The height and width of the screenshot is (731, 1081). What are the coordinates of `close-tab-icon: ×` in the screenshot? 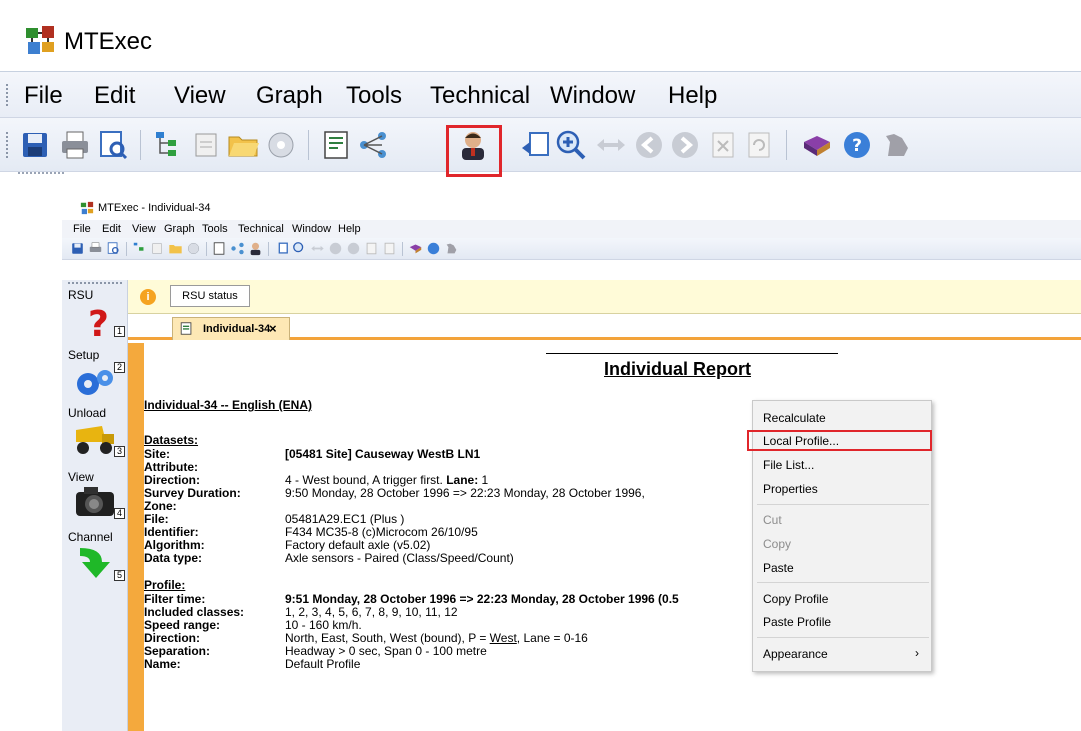 It's located at (273, 328).